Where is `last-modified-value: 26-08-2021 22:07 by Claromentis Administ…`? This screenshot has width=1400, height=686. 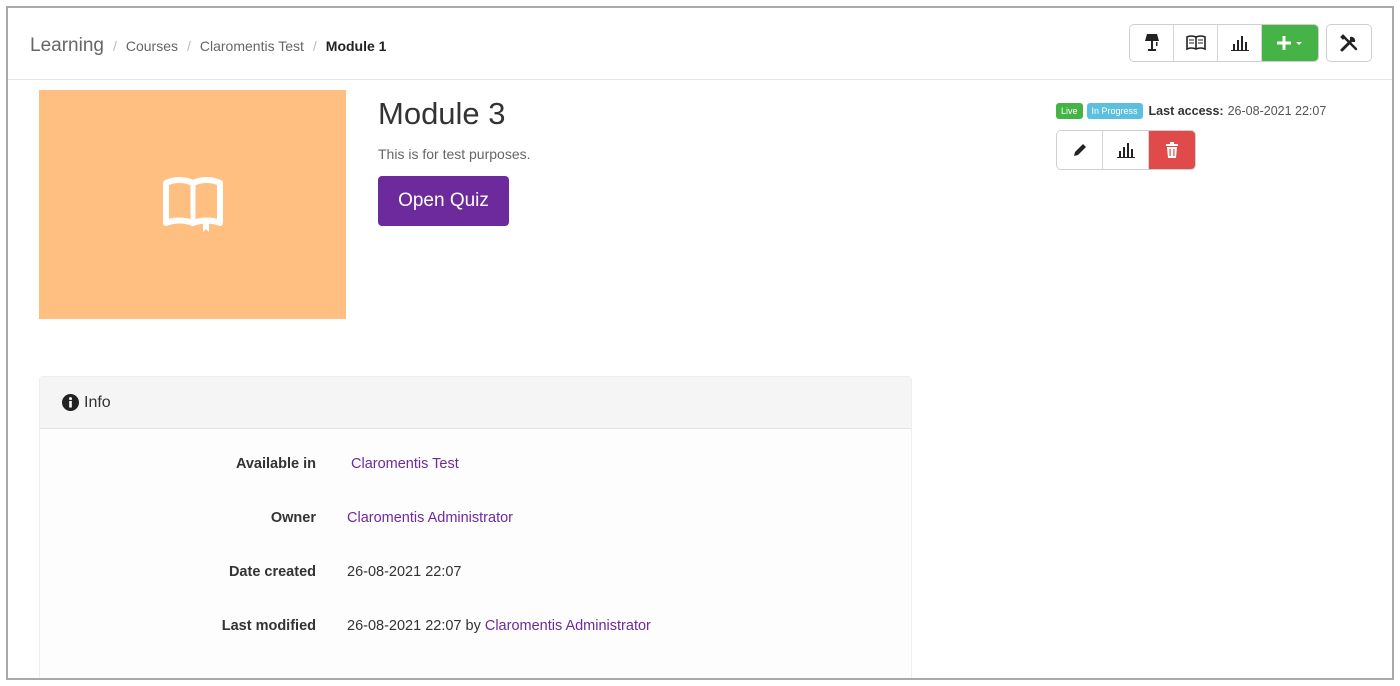
last-modified-value: 26-08-2021 22:07 by Claromentis Administ… is located at coordinates (499, 626).